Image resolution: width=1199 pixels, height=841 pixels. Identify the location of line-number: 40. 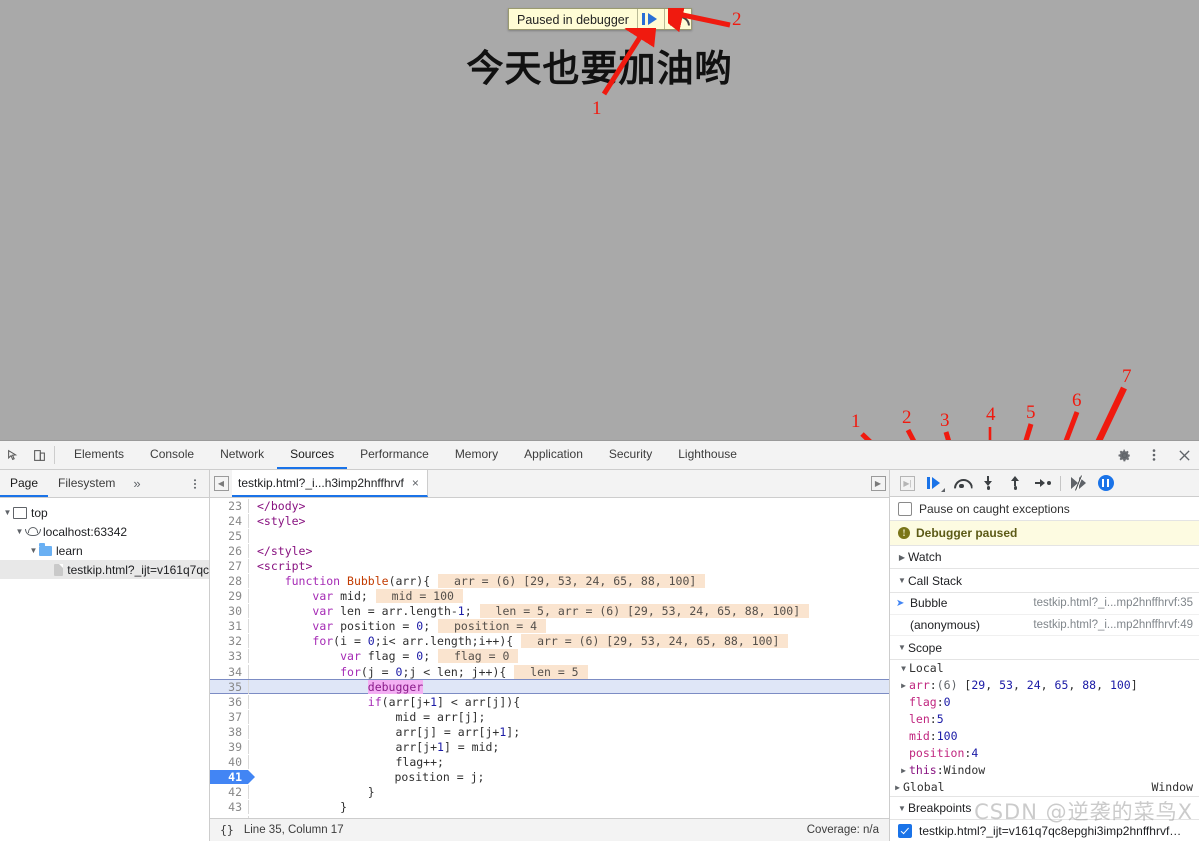
(229, 762).